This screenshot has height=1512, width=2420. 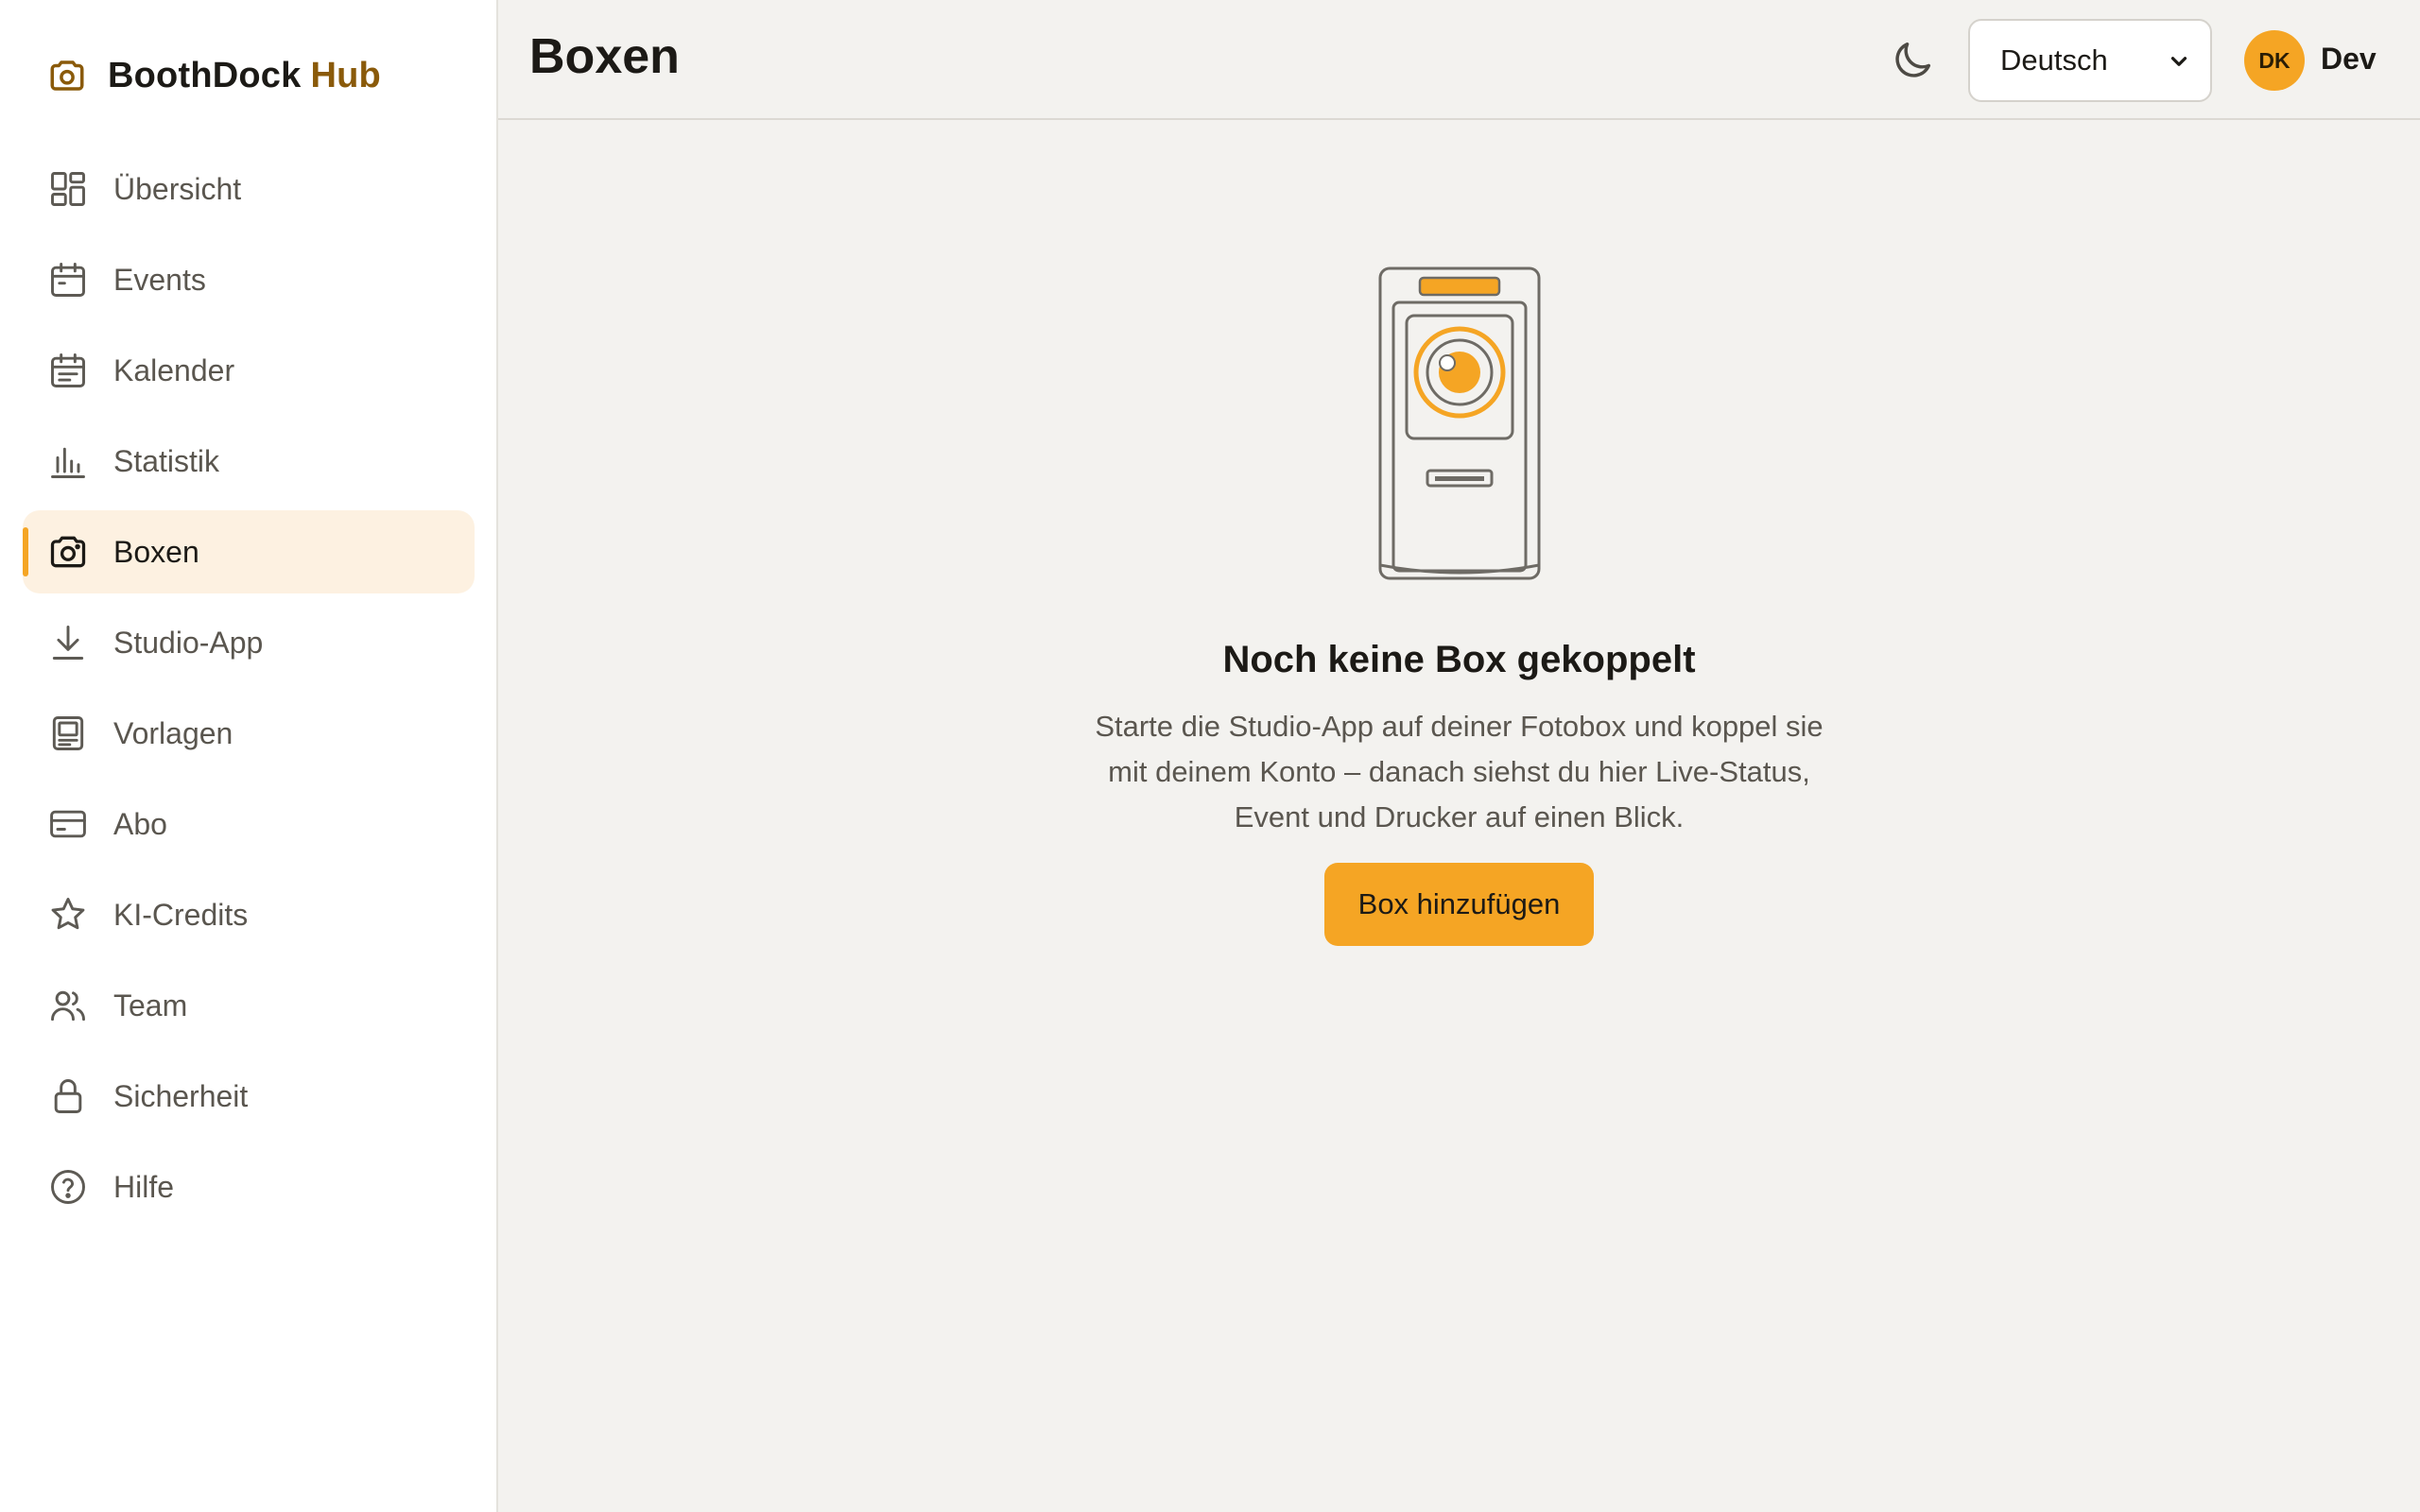 What do you see at coordinates (173, 732) in the screenshot?
I see `sidebar-item-label: Vorlagen` at bounding box center [173, 732].